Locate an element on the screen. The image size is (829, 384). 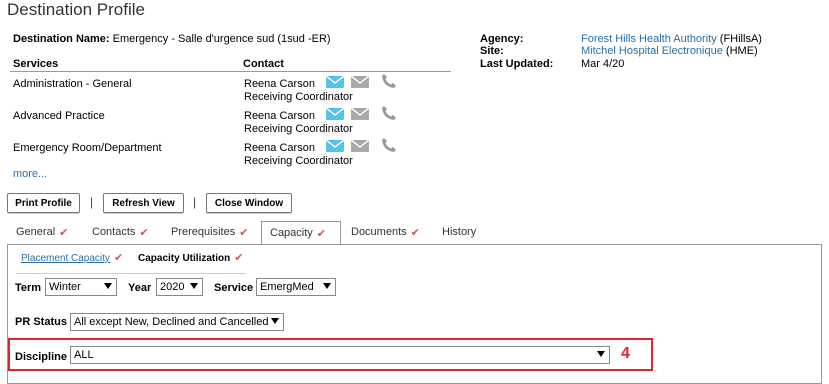
pr-status-value: All except New, Declined and Cancelled is located at coordinates (171, 322).